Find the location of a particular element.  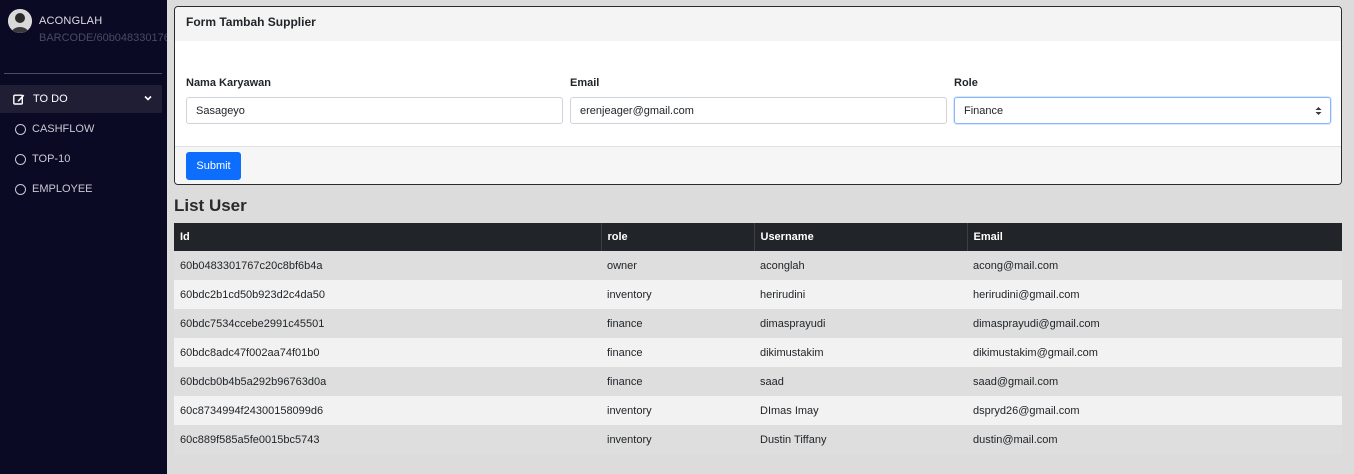

column-header-email: Email is located at coordinates (1154, 237).